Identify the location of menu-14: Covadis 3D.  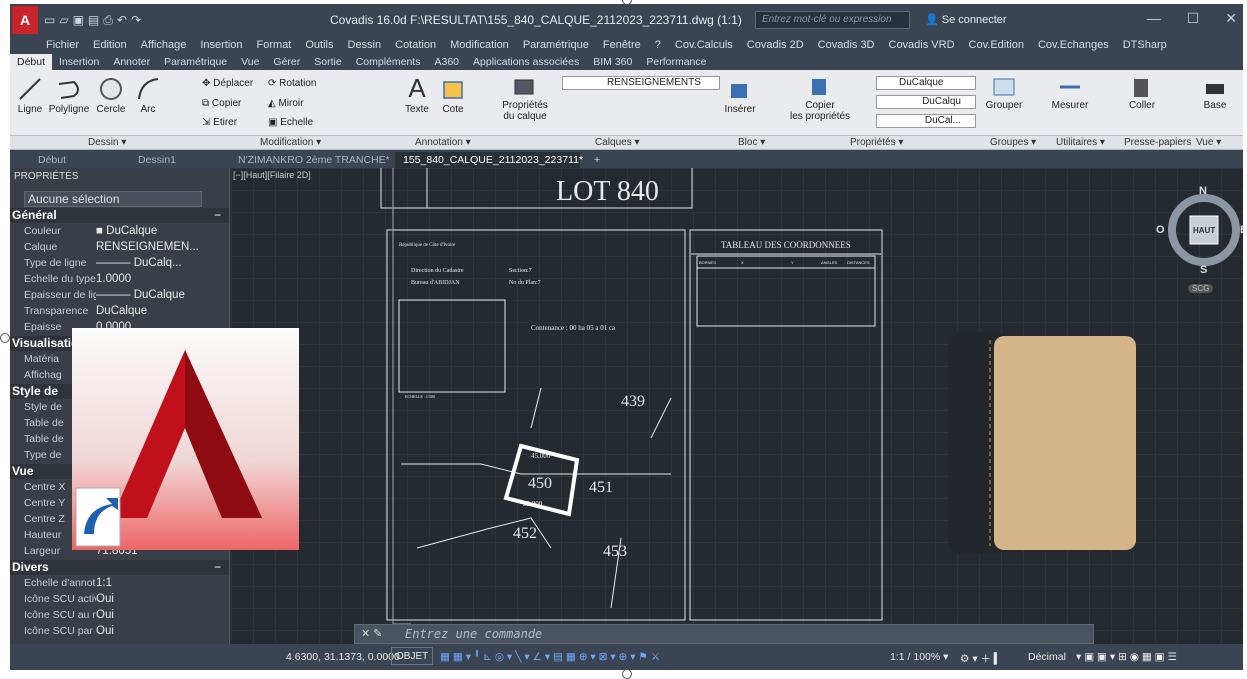
(846, 45).